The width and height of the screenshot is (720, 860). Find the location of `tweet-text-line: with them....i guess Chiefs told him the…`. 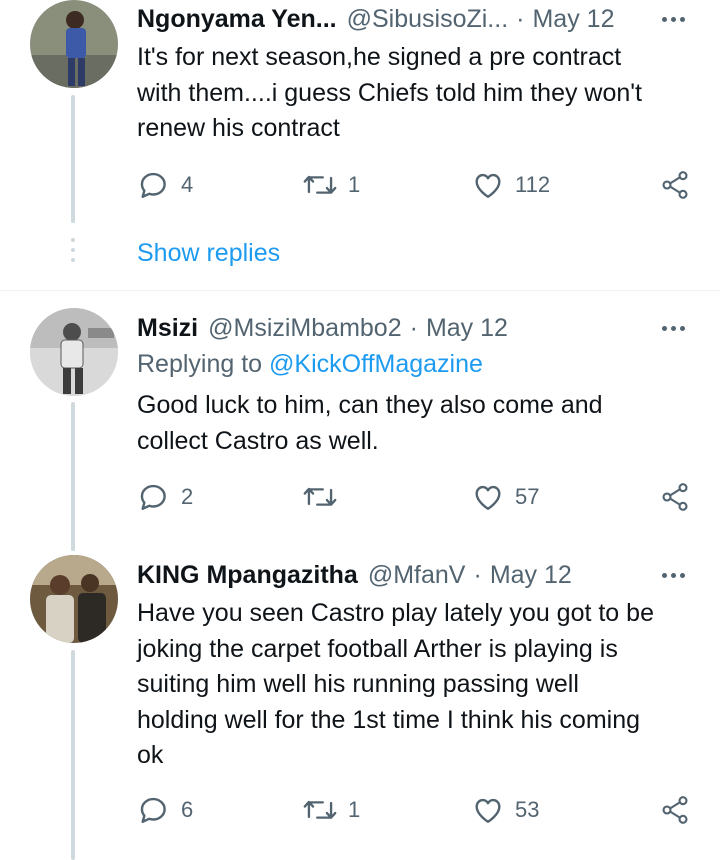

tweet-text-line: with them....i guess Chiefs told him the… is located at coordinates (389, 92).